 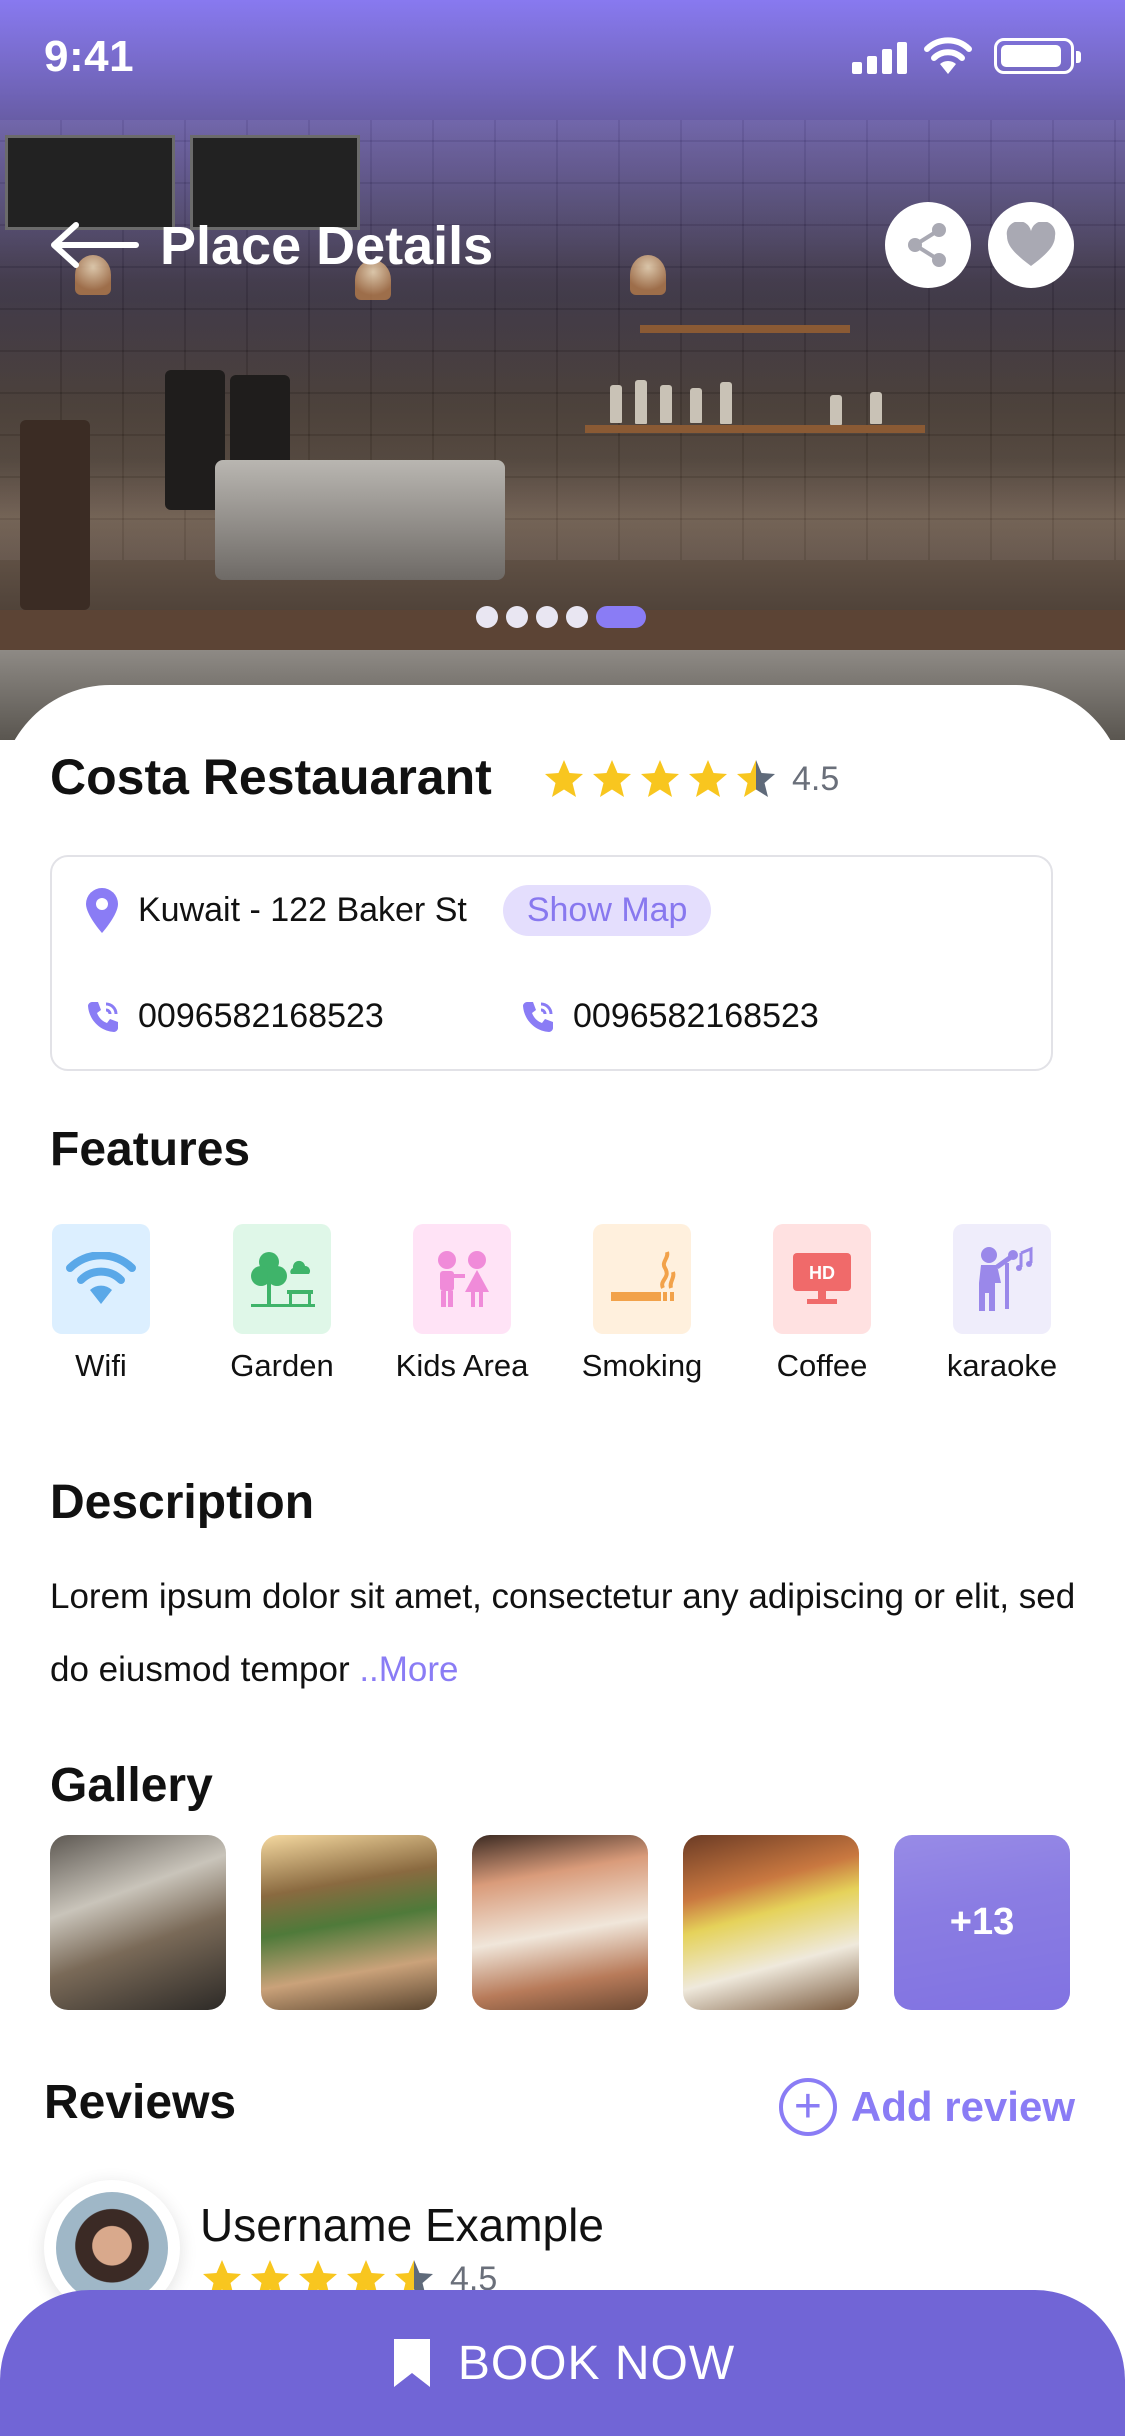 What do you see at coordinates (948, 55) in the screenshot?
I see `wifi-status-icon` at bounding box center [948, 55].